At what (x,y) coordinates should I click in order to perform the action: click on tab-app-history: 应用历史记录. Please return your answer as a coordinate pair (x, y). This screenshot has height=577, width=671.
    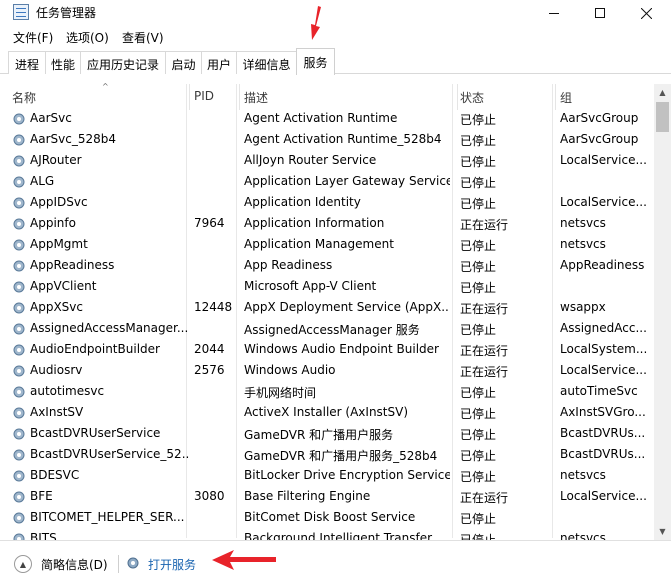
    Looking at the image, I should click on (123, 62).